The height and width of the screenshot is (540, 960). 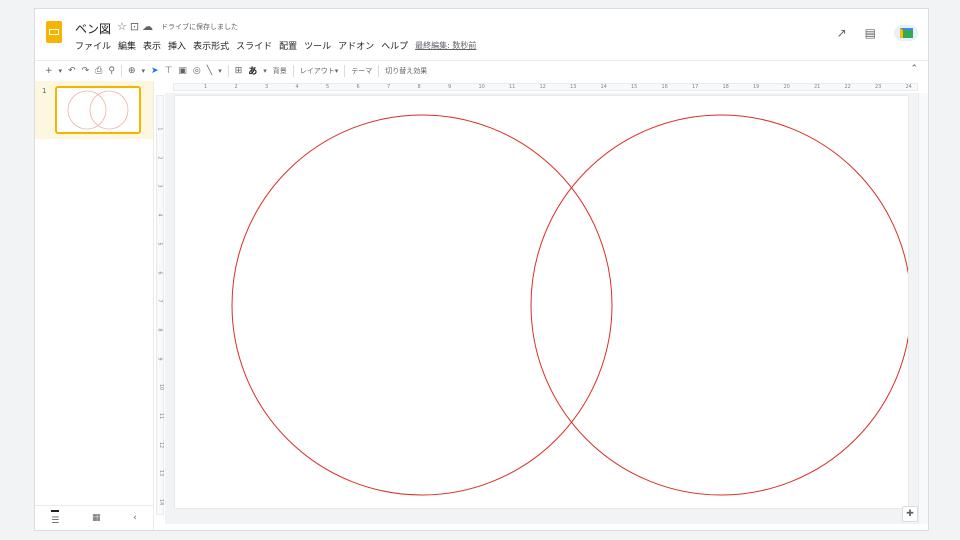 What do you see at coordinates (149, 26) in the screenshot?
I see `cloud-status-icon: ☁` at bounding box center [149, 26].